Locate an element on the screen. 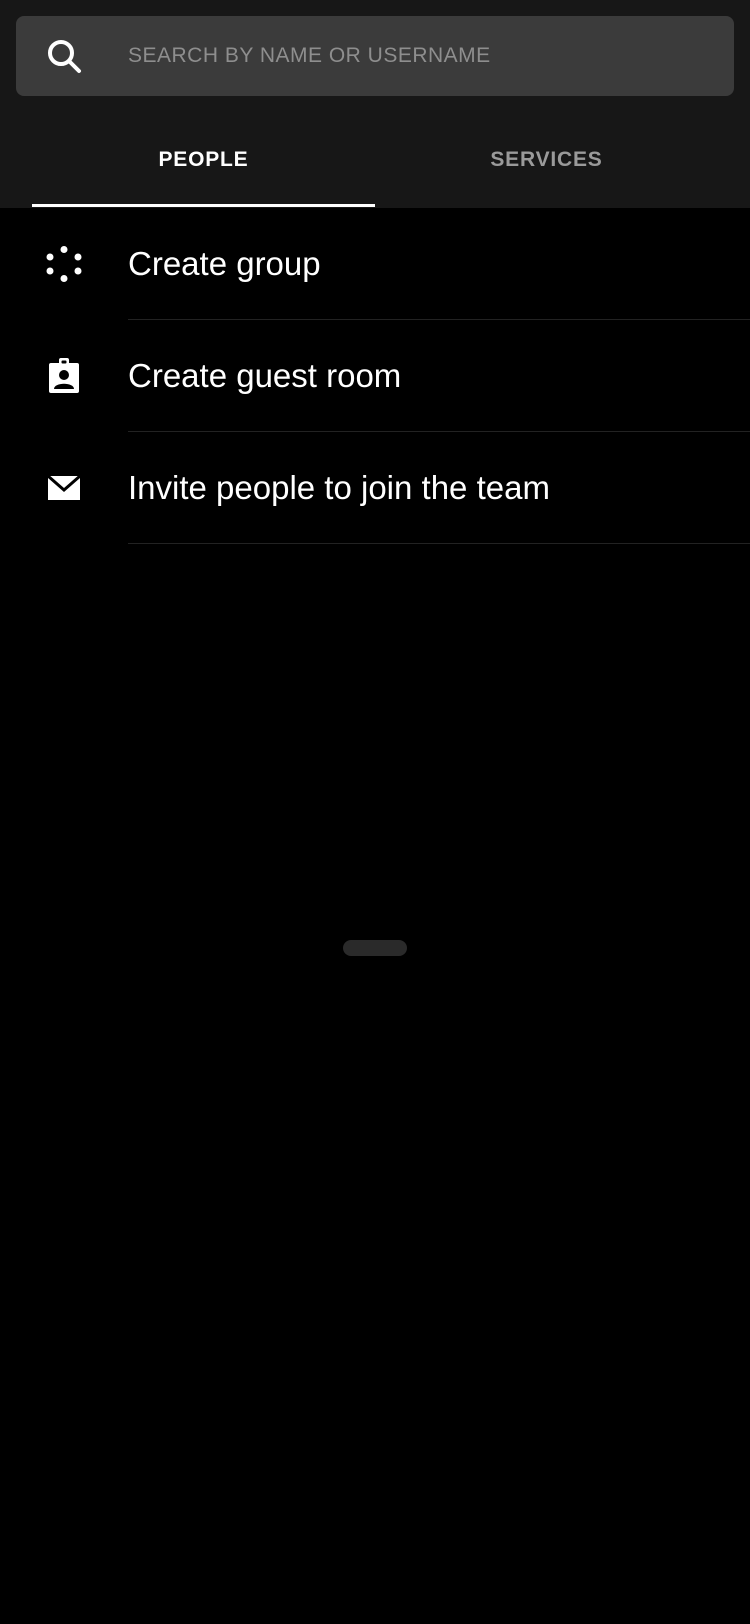 This screenshot has height=1624, width=750. divider is located at coordinates (439, 543).